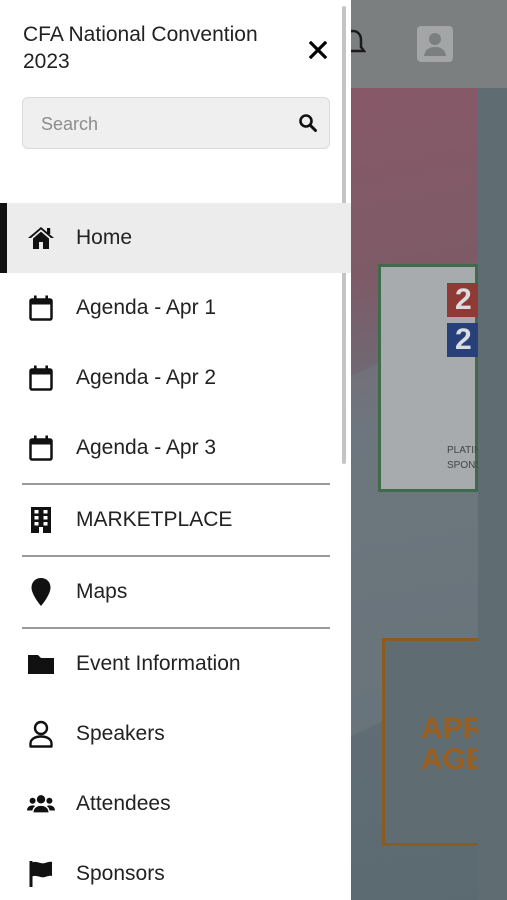 The width and height of the screenshot is (507, 900). I want to click on menu-item-agenda-apr-1: Agenda - Apr 1, so click(175, 308).